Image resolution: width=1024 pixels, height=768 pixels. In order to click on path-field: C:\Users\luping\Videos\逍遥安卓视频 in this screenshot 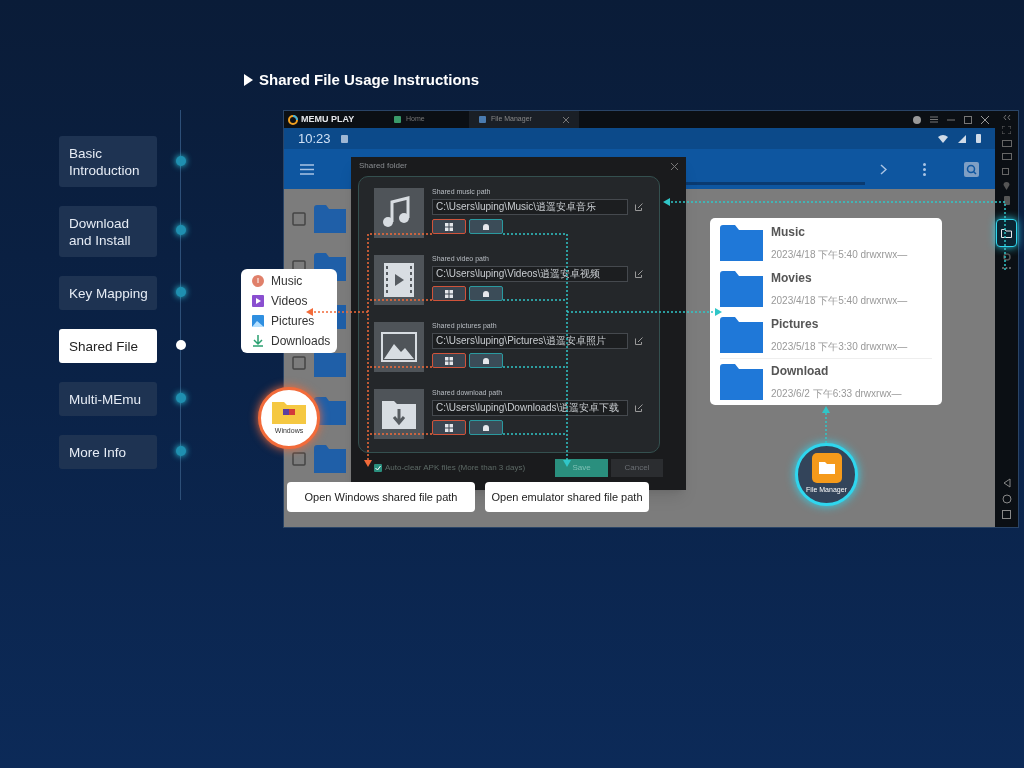, I will do `click(530, 274)`.